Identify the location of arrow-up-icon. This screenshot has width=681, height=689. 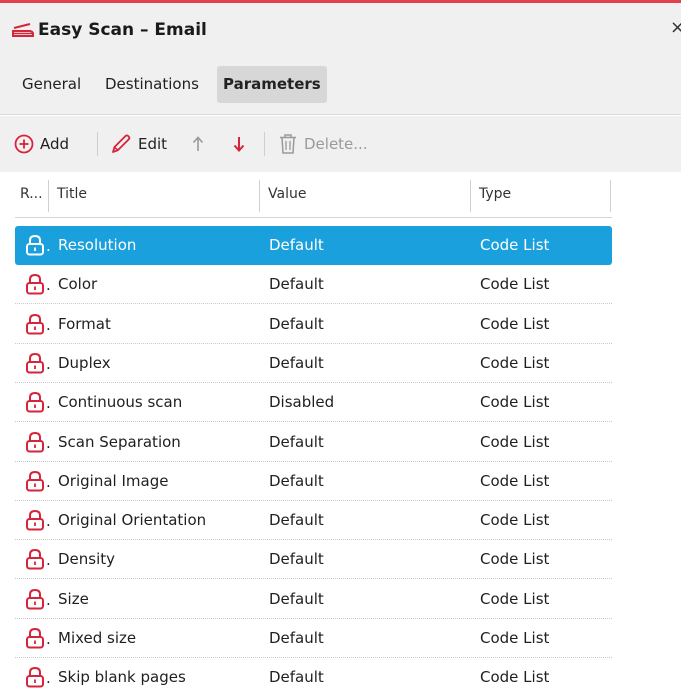
(198, 143).